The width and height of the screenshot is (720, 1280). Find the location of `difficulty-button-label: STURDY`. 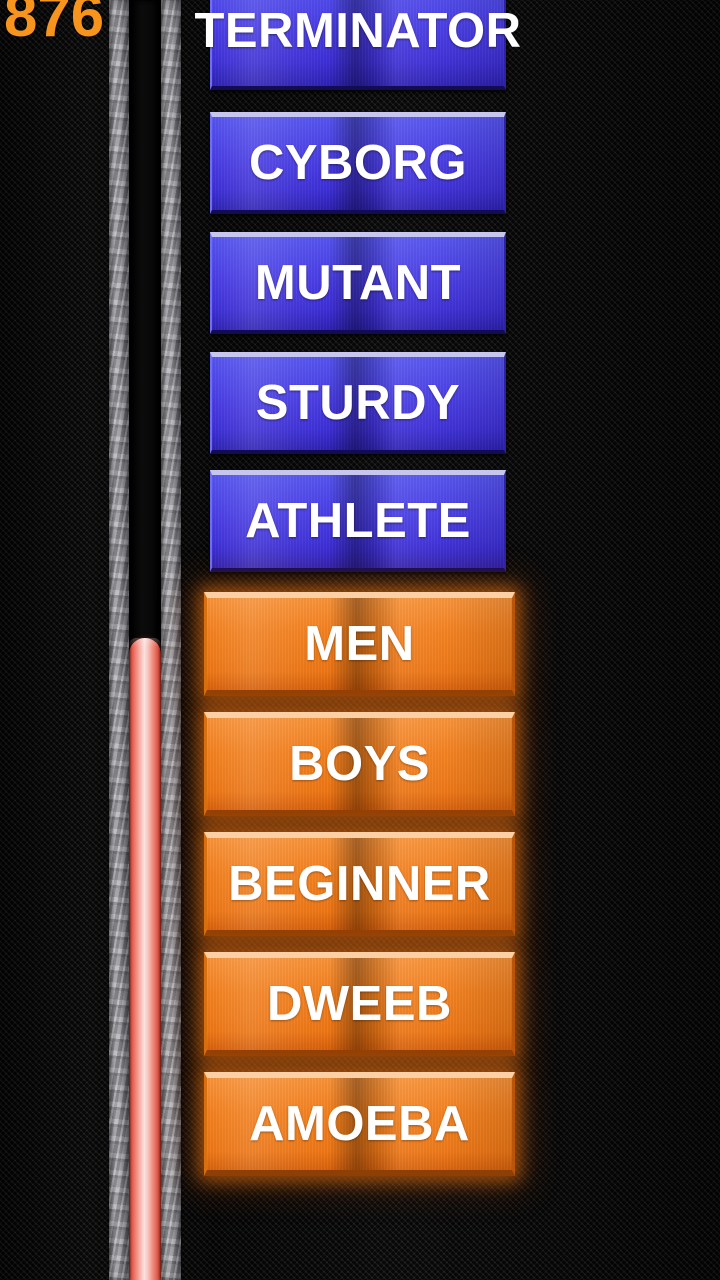

difficulty-button-label: STURDY is located at coordinates (358, 403).